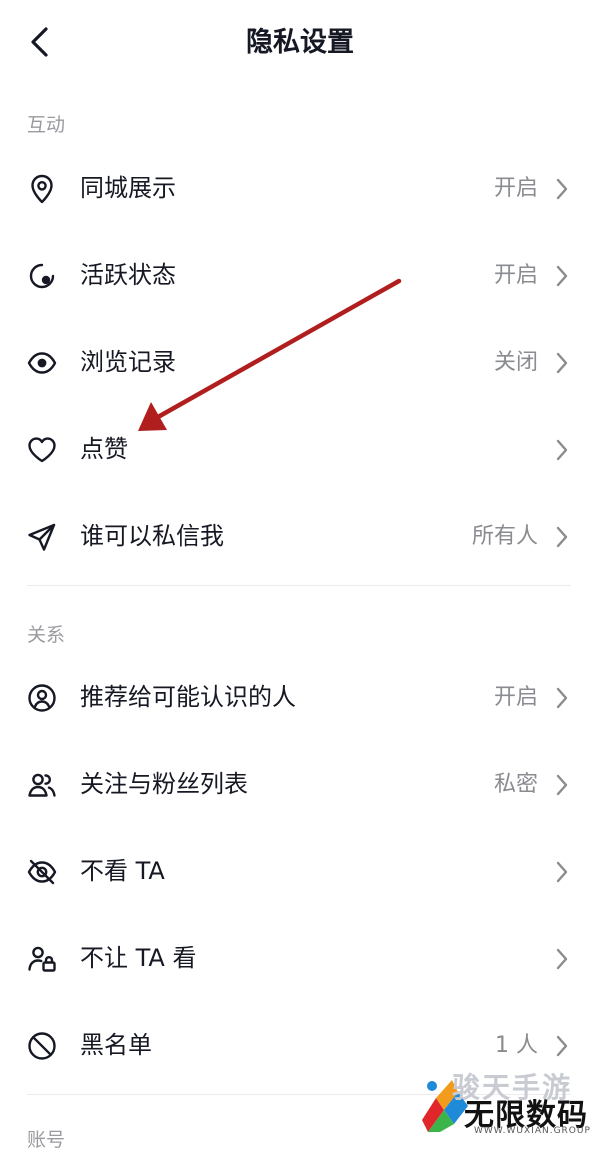 The width and height of the screenshot is (600, 1152). Describe the element at coordinates (42, 872) in the screenshot. I see `eye-off-icon` at that location.